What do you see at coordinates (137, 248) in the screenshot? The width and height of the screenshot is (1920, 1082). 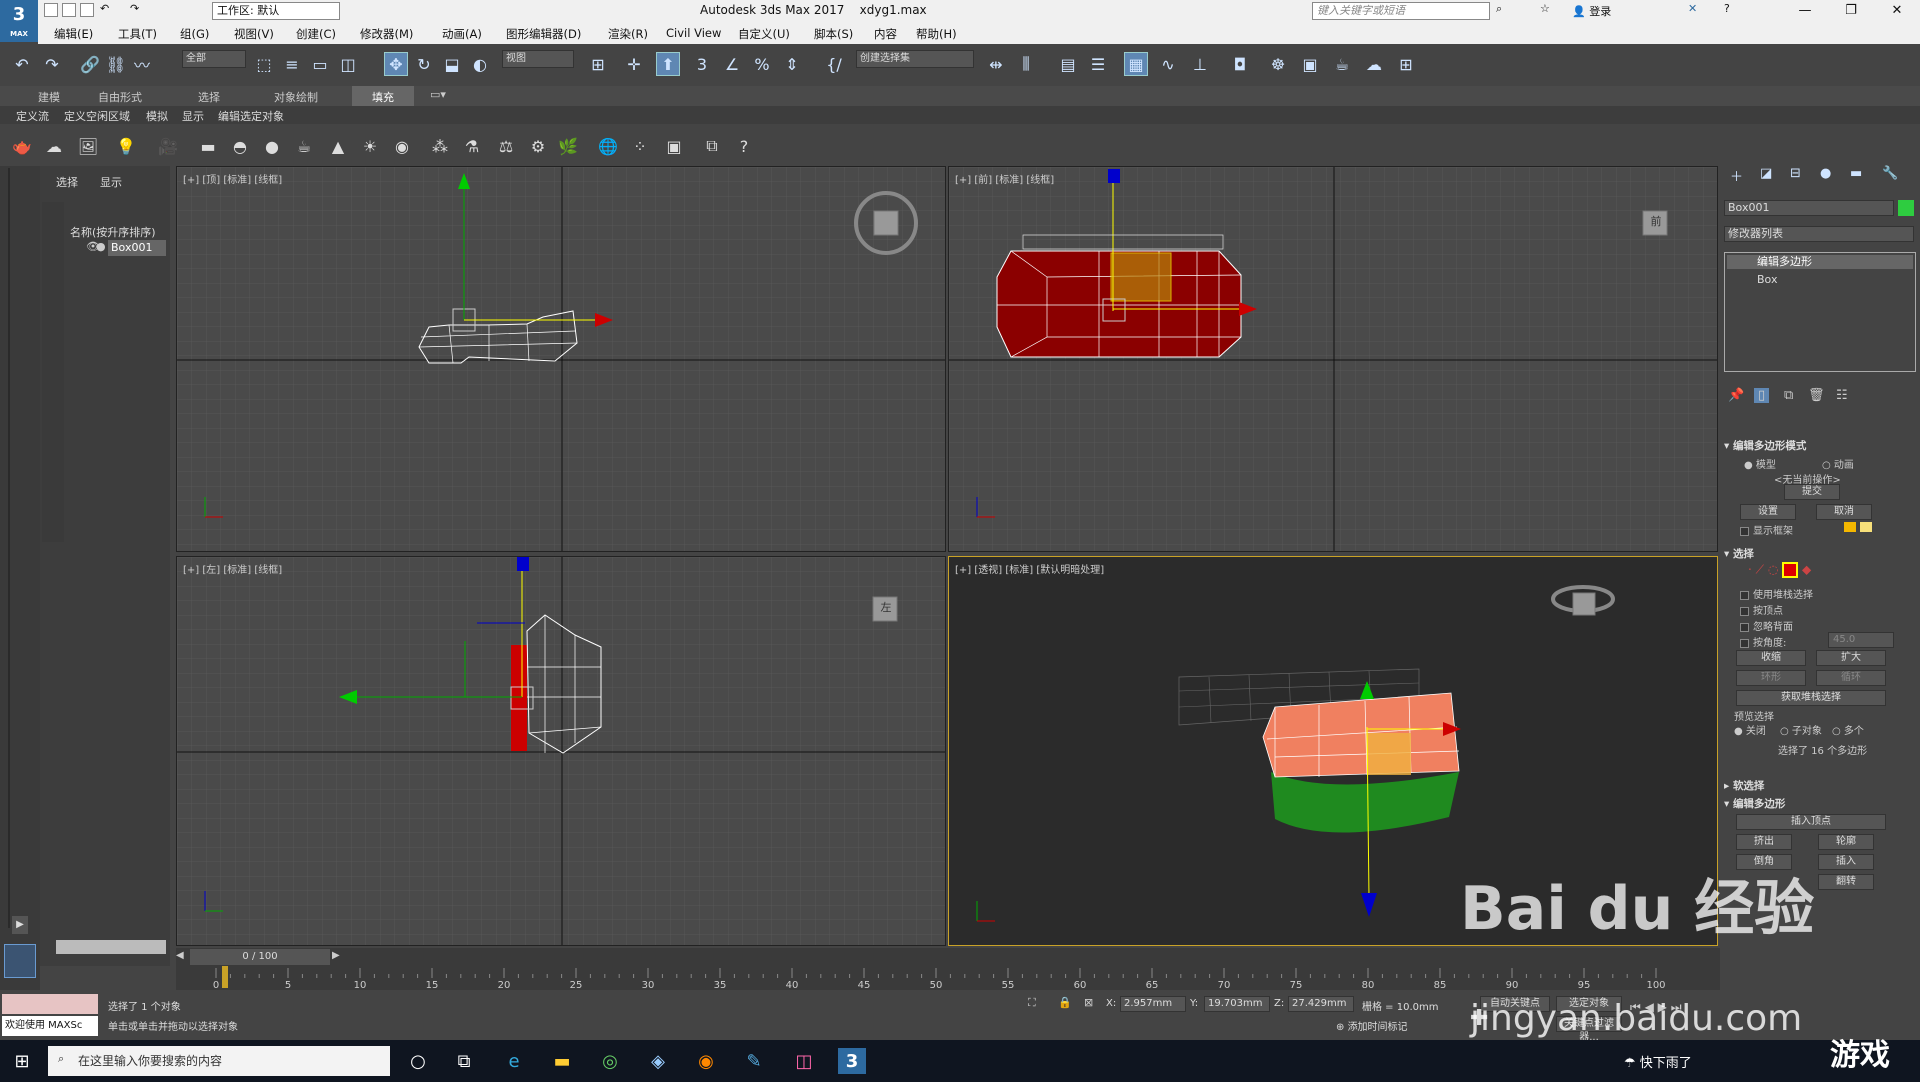 I see `scene-item-box001: Box001` at bounding box center [137, 248].